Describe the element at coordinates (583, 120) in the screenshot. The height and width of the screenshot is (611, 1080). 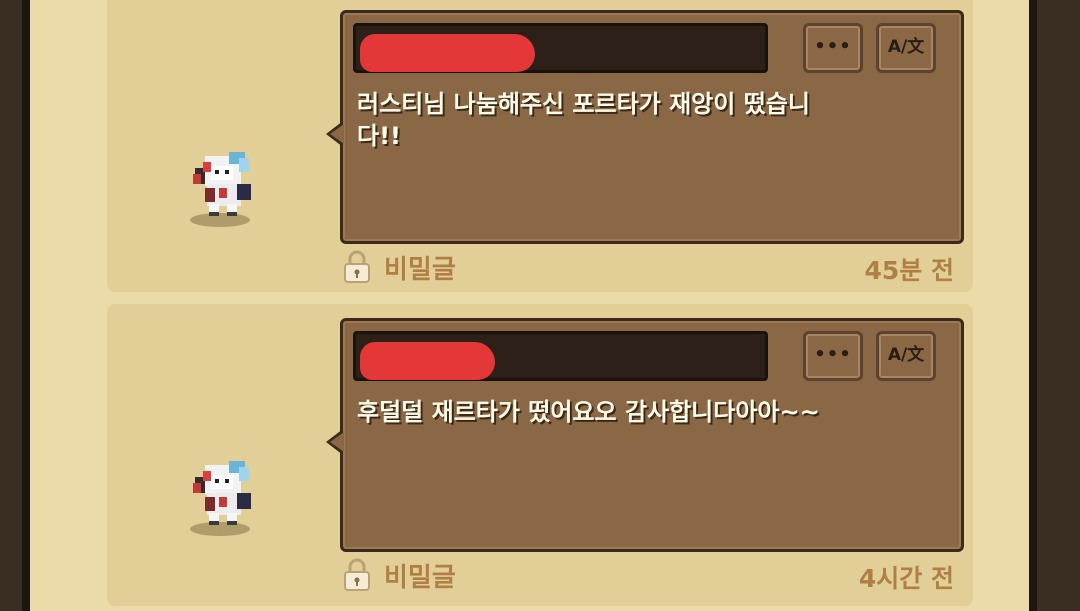
I see `message-text: 러스티님 나눔해주신 포르타가 재앙이 떴습니다!!` at that location.